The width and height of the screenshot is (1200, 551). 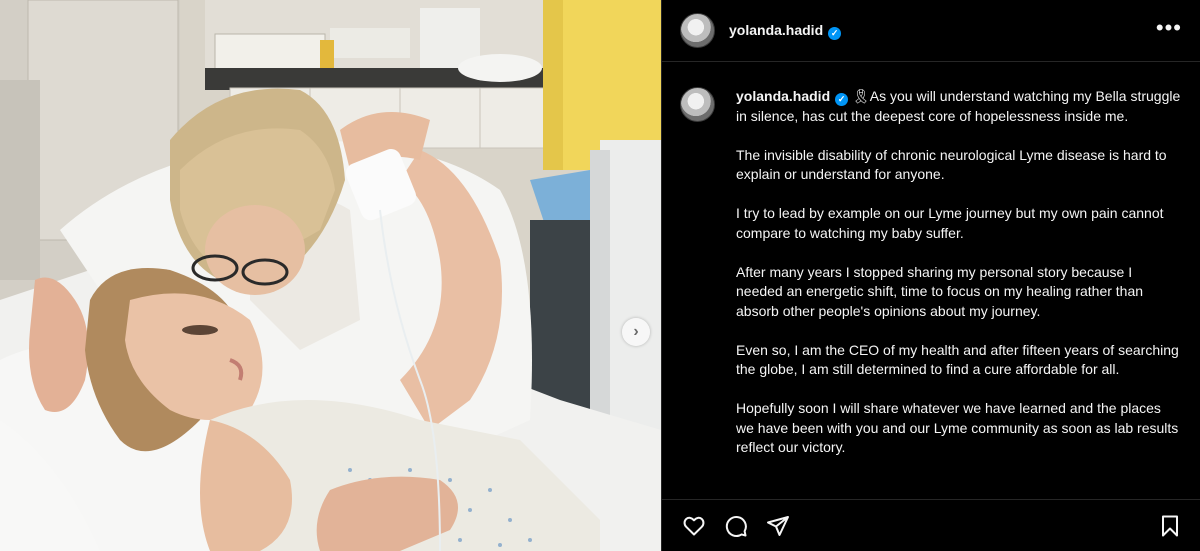 I want to click on avatar, so click(x=697, y=30).